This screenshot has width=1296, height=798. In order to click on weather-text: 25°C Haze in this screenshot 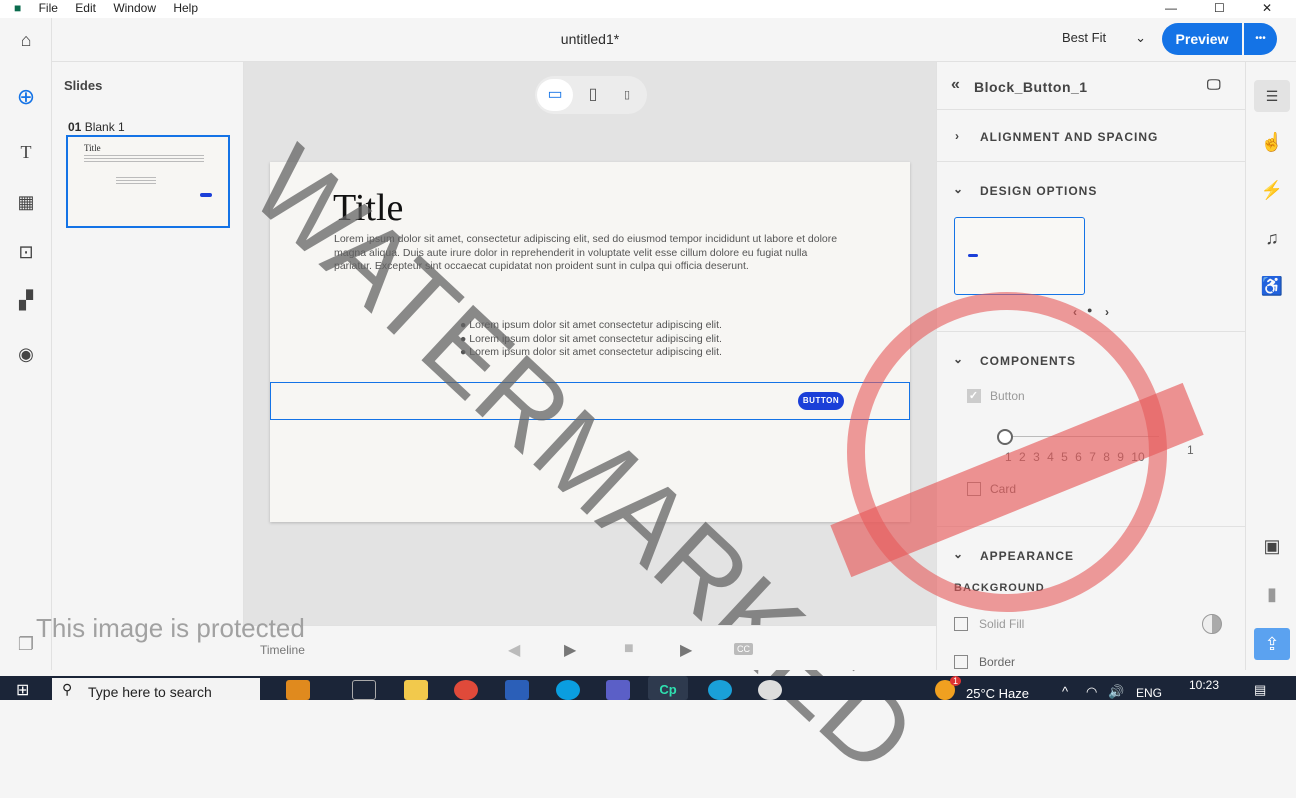, I will do `click(997, 693)`.